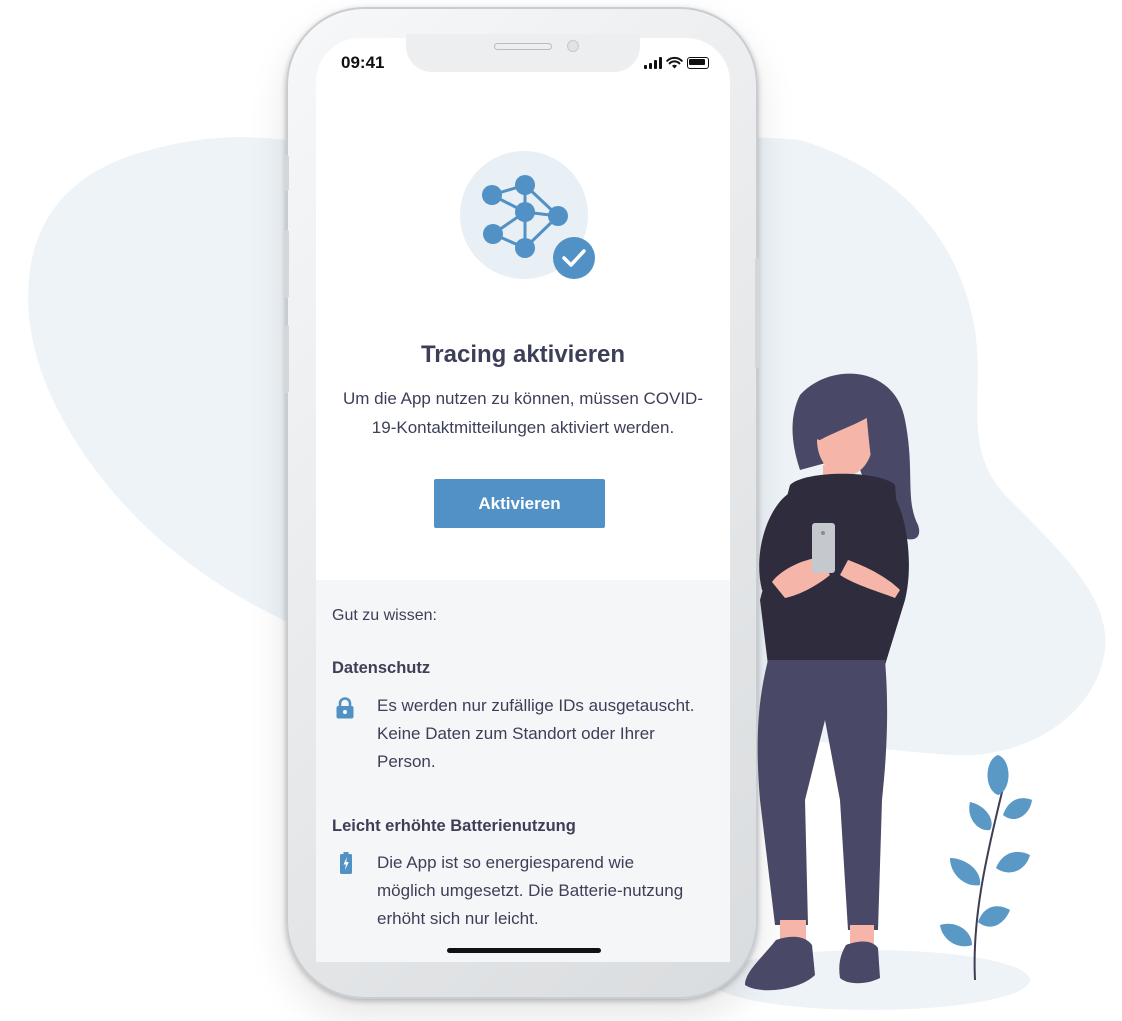 Image resolution: width=1122 pixels, height=1021 pixels. What do you see at coordinates (698, 63) in the screenshot?
I see `battery-icon` at bounding box center [698, 63].